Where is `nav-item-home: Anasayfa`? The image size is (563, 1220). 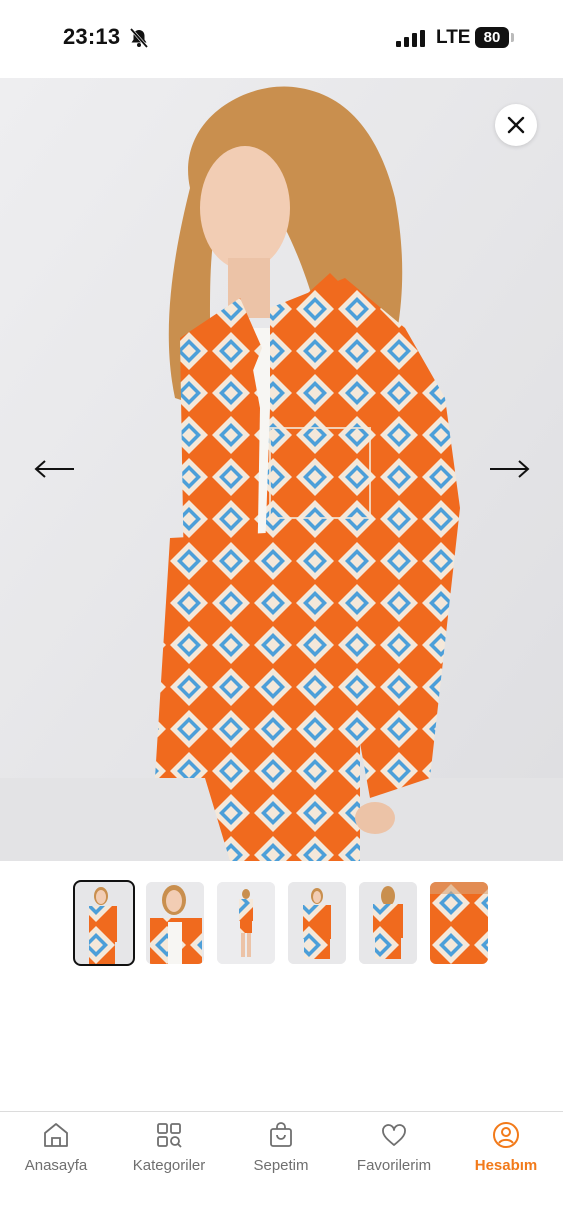
nav-item-home: Anasayfa is located at coordinates (56, 1166).